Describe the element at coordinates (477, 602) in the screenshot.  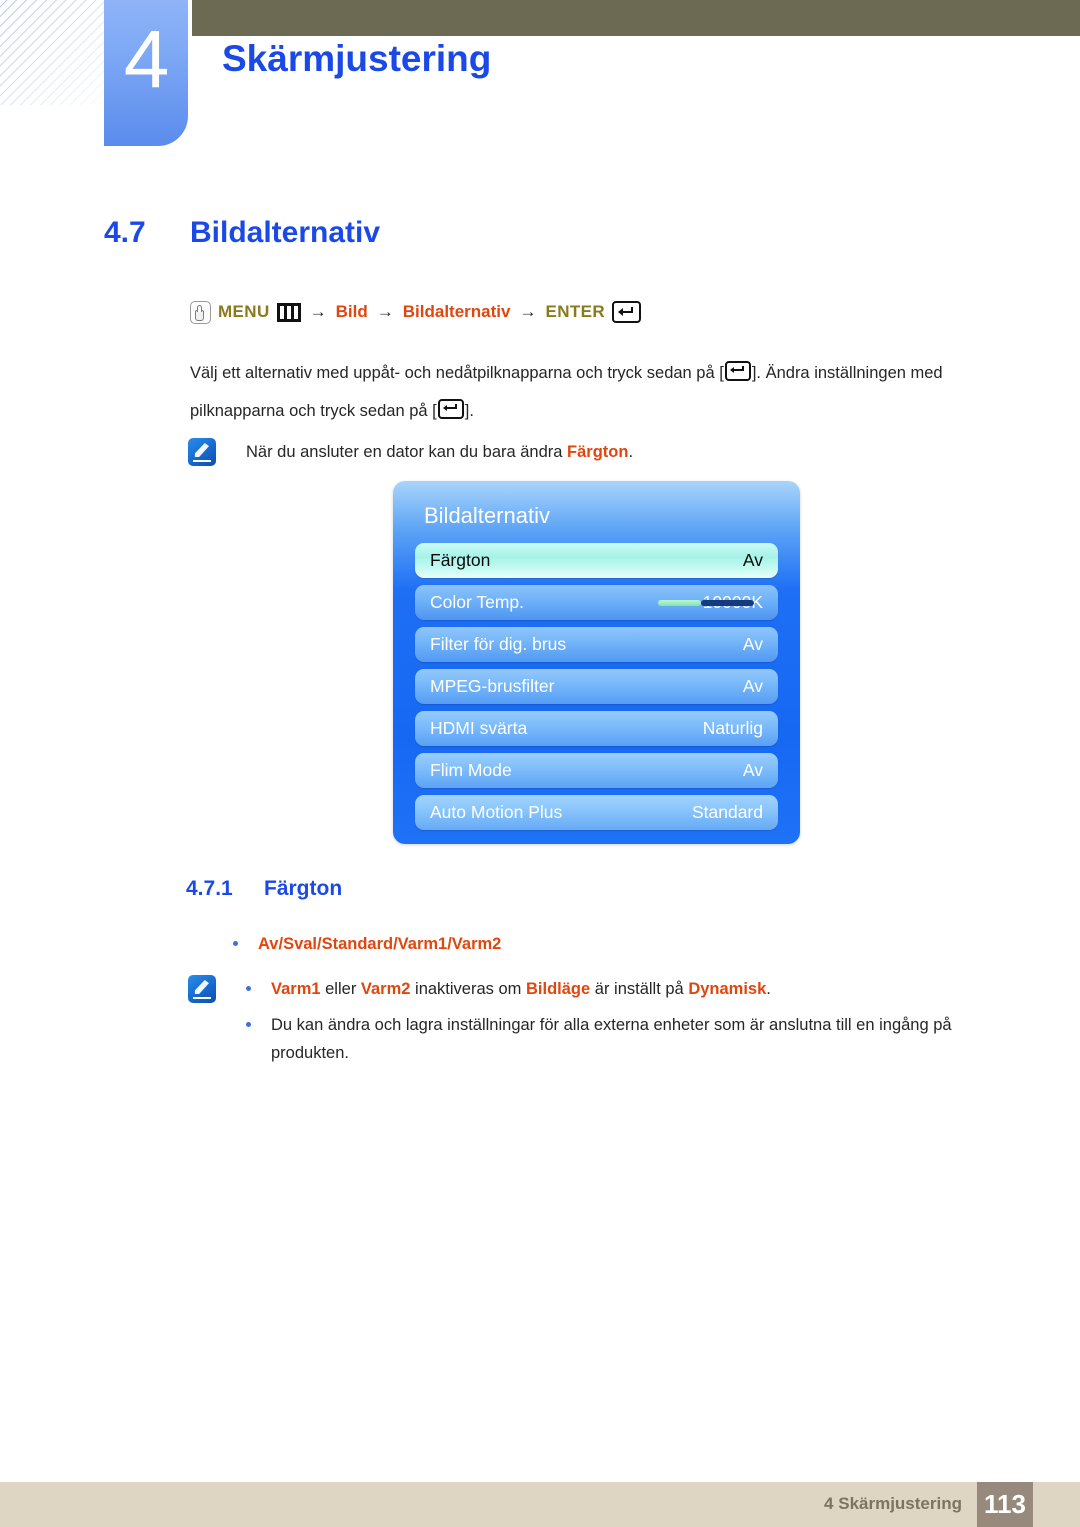
I see `osd-row-label: Color Temp.` at that location.